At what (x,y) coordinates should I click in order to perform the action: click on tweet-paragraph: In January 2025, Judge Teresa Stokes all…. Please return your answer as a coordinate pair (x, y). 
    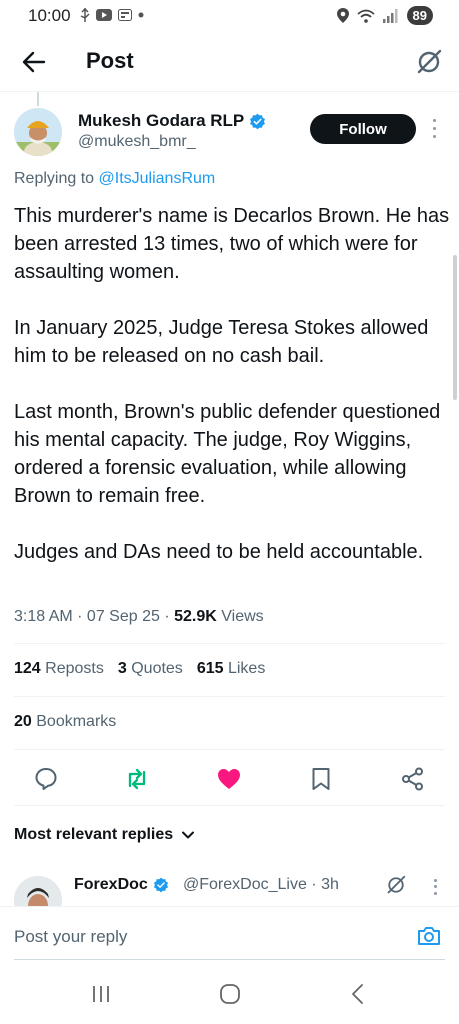
    Looking at the image, I should click on (221, 342).